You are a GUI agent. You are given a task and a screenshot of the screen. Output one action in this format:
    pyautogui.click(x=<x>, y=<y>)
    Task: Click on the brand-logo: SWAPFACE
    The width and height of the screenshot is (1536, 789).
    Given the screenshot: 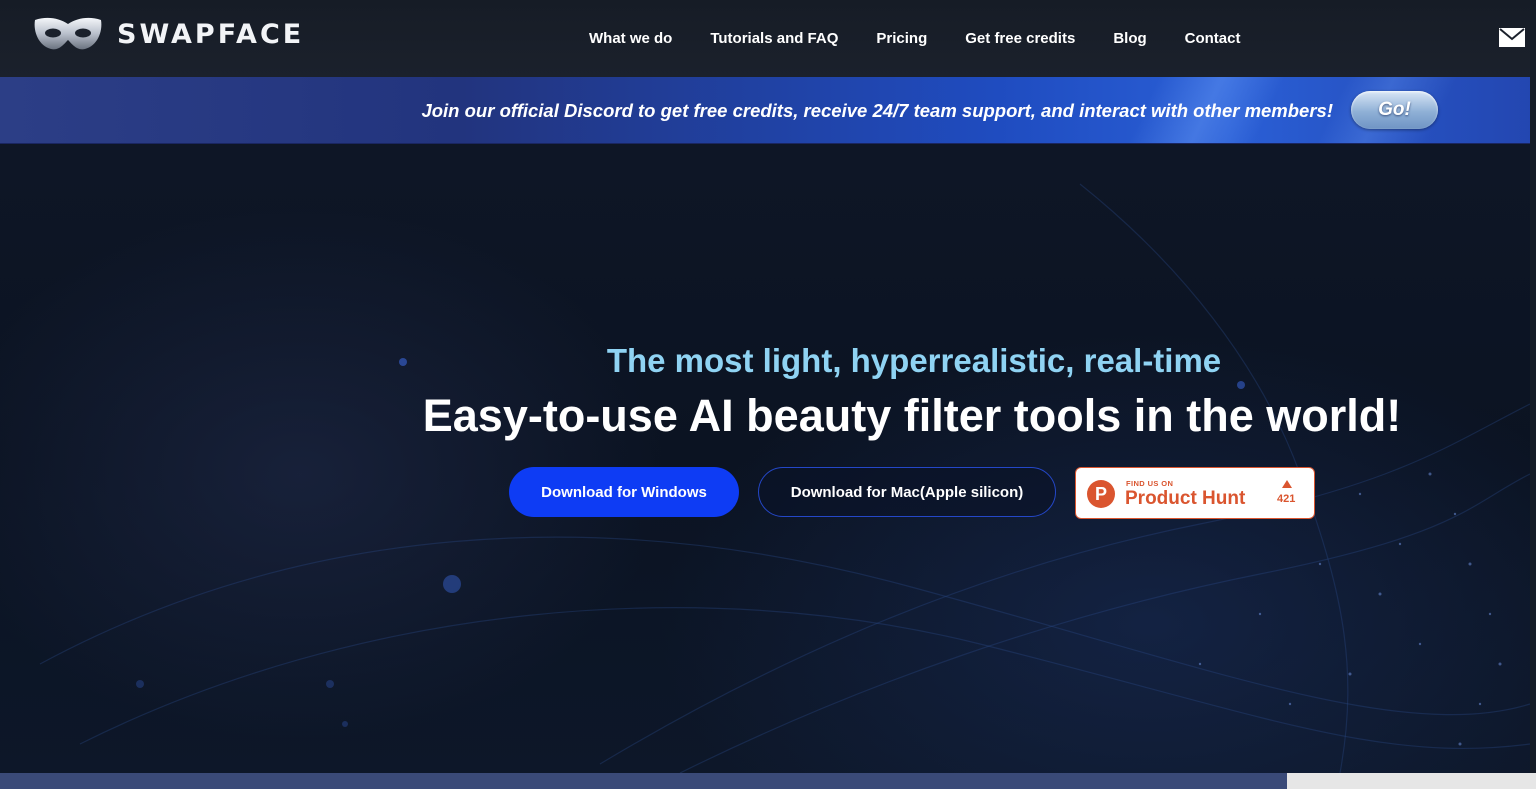 What is the action you would take?
    pyautogui.click(x=168, y=34)
    